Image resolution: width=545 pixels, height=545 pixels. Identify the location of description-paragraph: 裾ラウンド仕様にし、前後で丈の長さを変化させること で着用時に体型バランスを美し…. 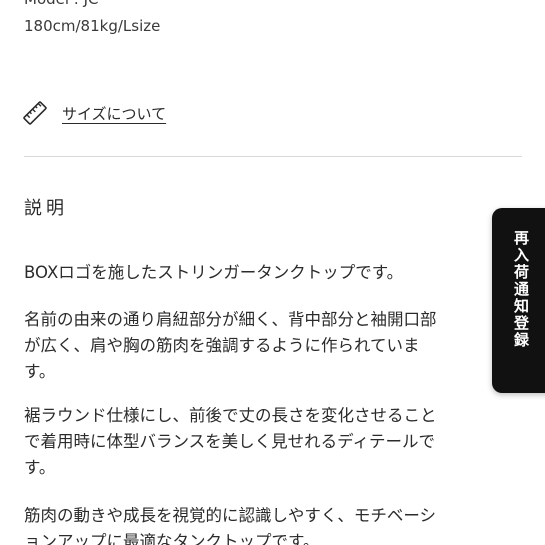
(267, 442).